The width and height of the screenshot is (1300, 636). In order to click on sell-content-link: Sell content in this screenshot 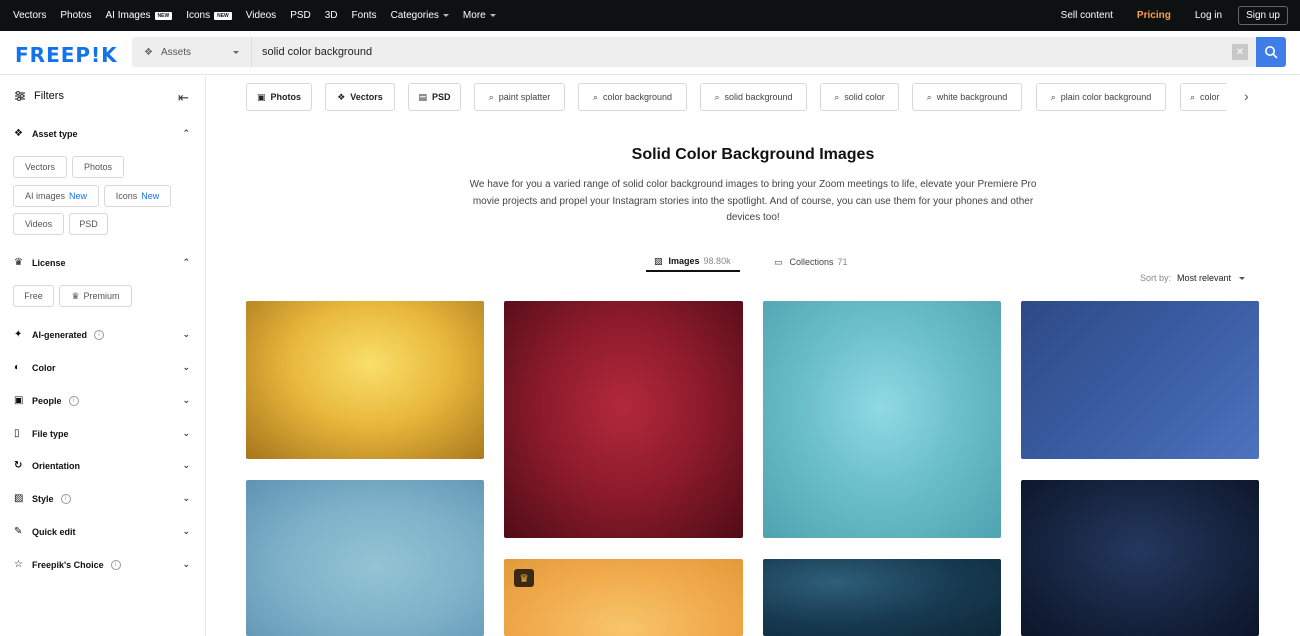, I will do `click(1087, 15)`.